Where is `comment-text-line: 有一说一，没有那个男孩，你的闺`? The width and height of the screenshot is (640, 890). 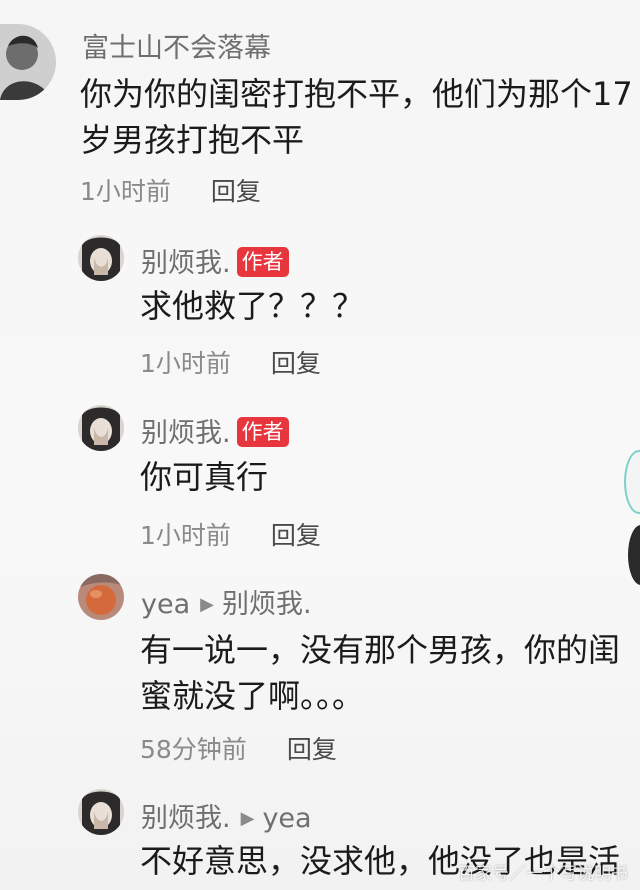
comment-text-line: 有一说一，没有那个男孩，你的闺 is located at coordinates (380, 650).